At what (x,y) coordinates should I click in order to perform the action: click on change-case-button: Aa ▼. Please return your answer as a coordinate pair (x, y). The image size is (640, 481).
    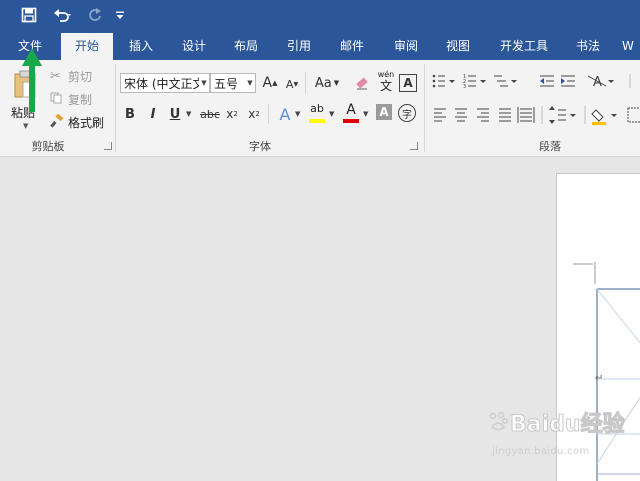
    Looking at the image, I should click on (327, 83).